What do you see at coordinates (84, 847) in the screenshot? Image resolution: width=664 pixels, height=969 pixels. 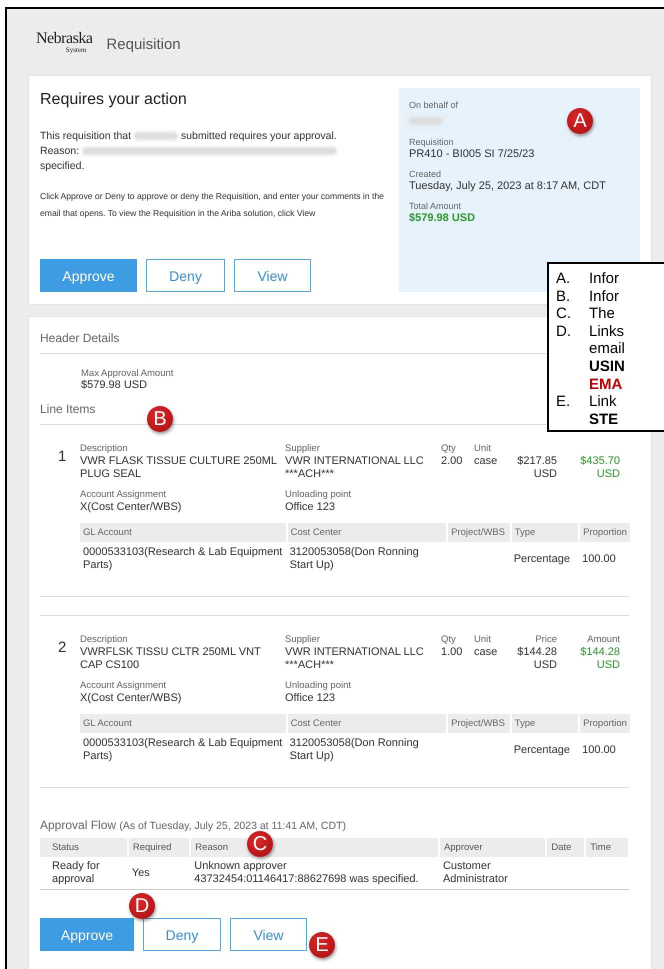 I see `column-header: Status` at bounding box center [84, 847].